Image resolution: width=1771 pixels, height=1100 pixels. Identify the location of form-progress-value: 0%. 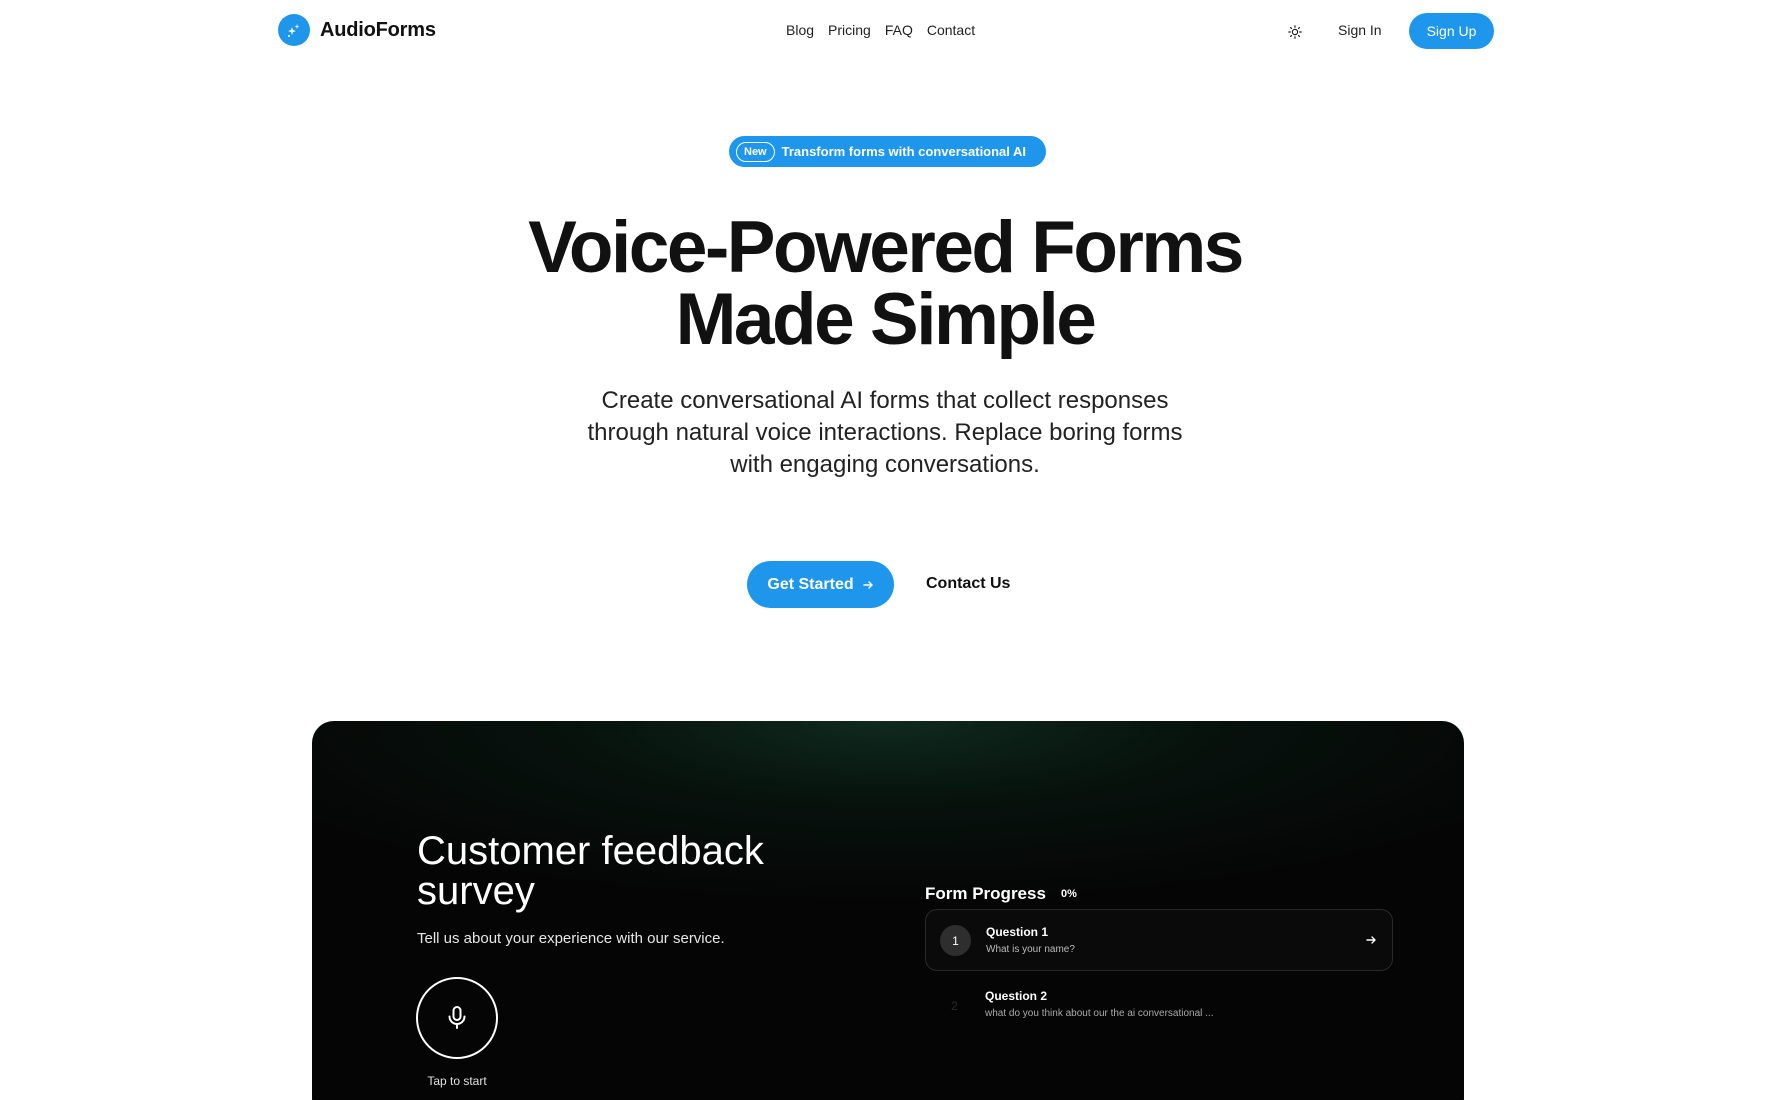
(1069, 894).